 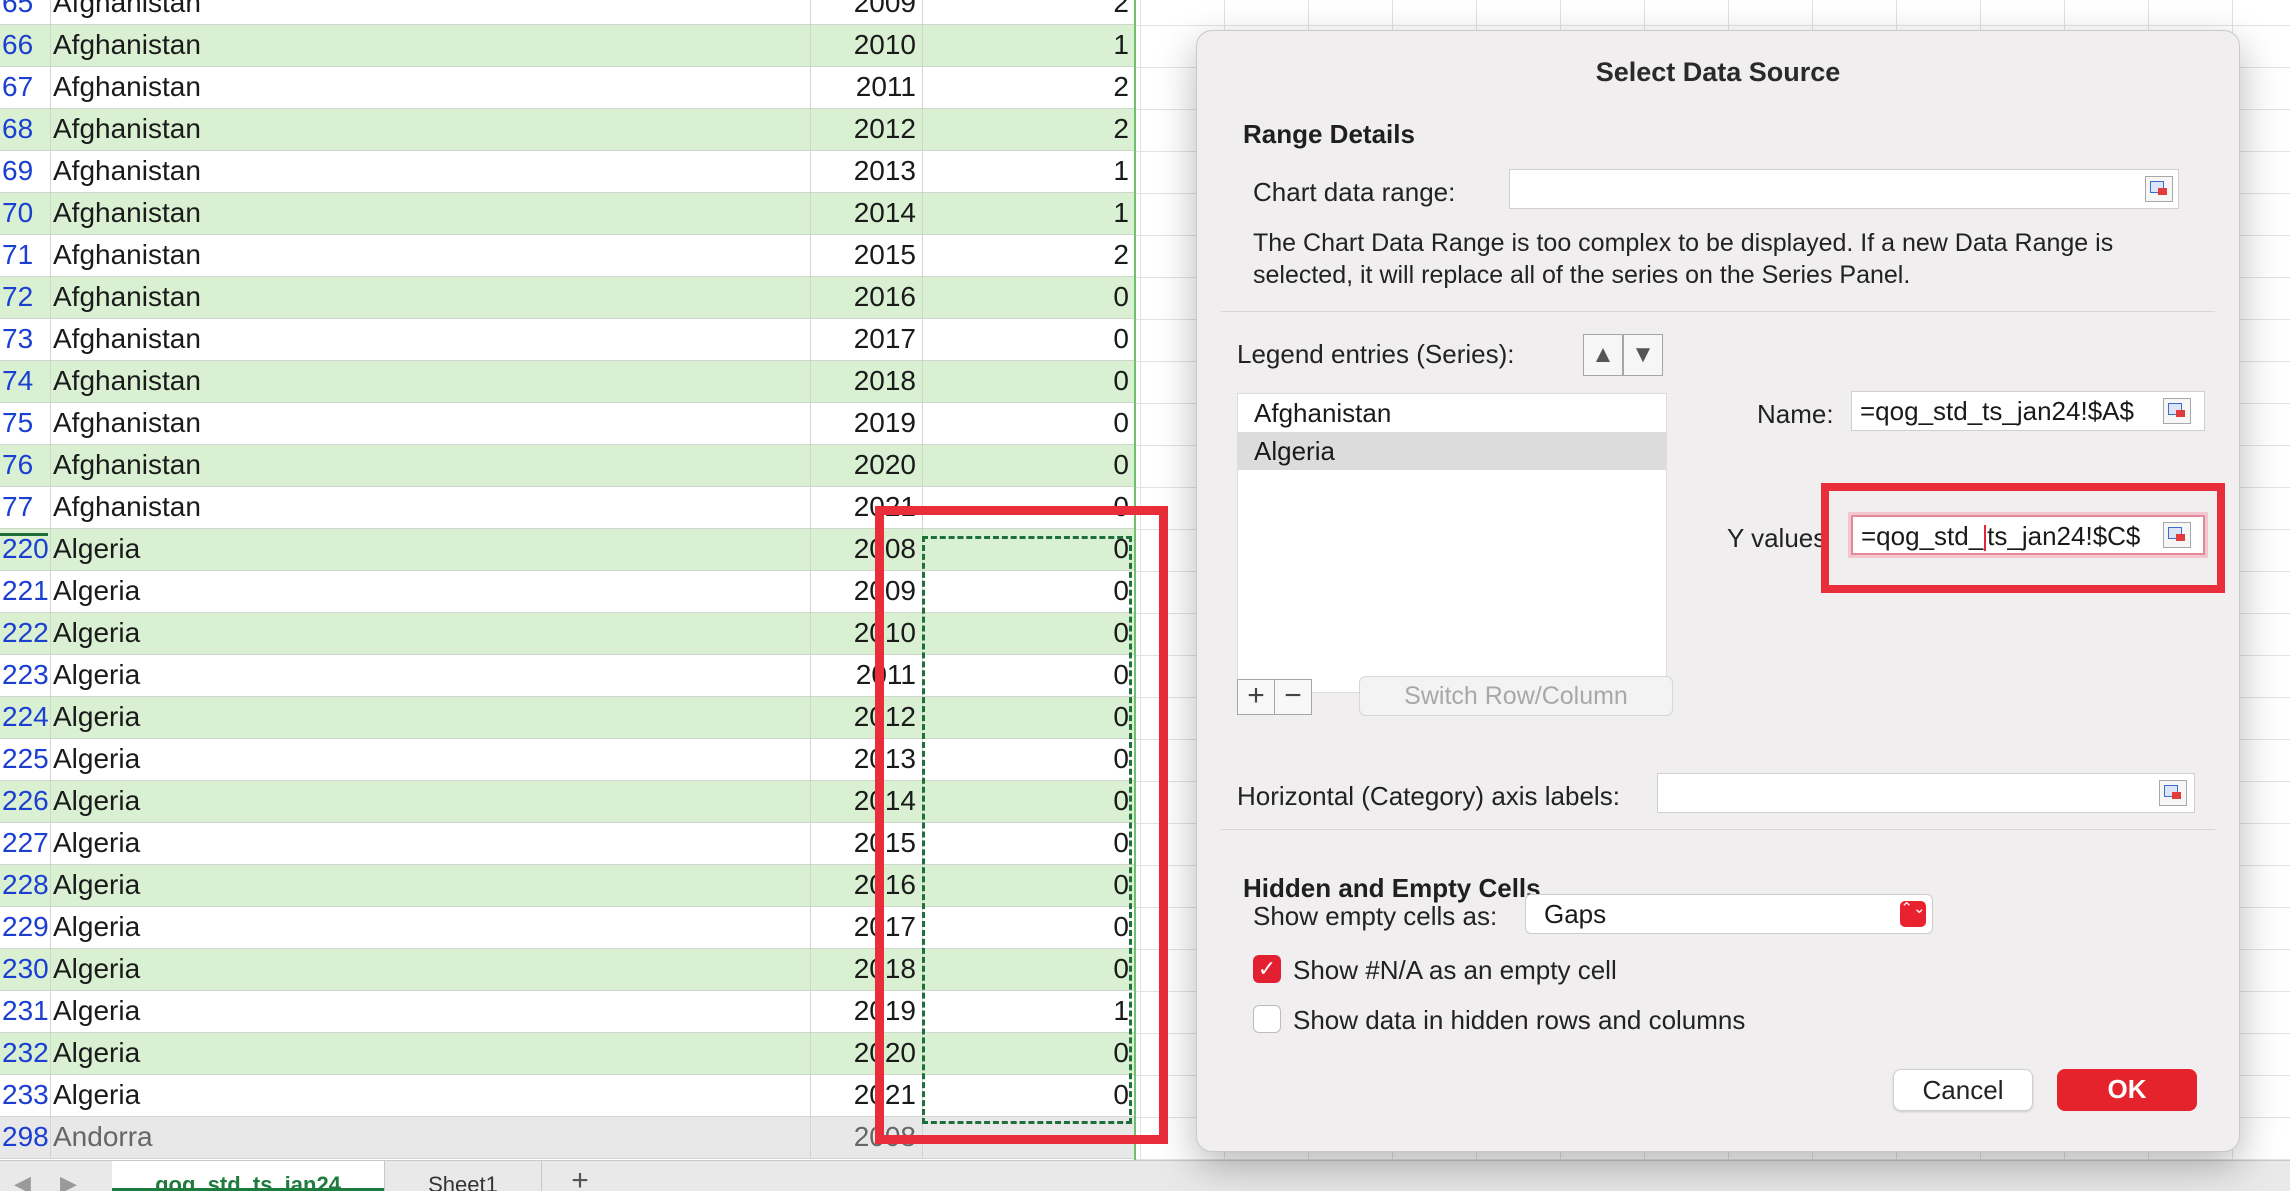 I want to click on table-row: 65 Afghanistan 2009 2, so click(x=568, y=12).